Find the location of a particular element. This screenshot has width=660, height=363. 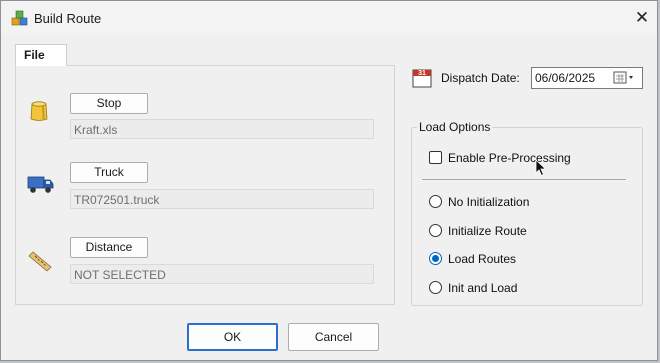

options-separator is located at coordinates (524, 179).